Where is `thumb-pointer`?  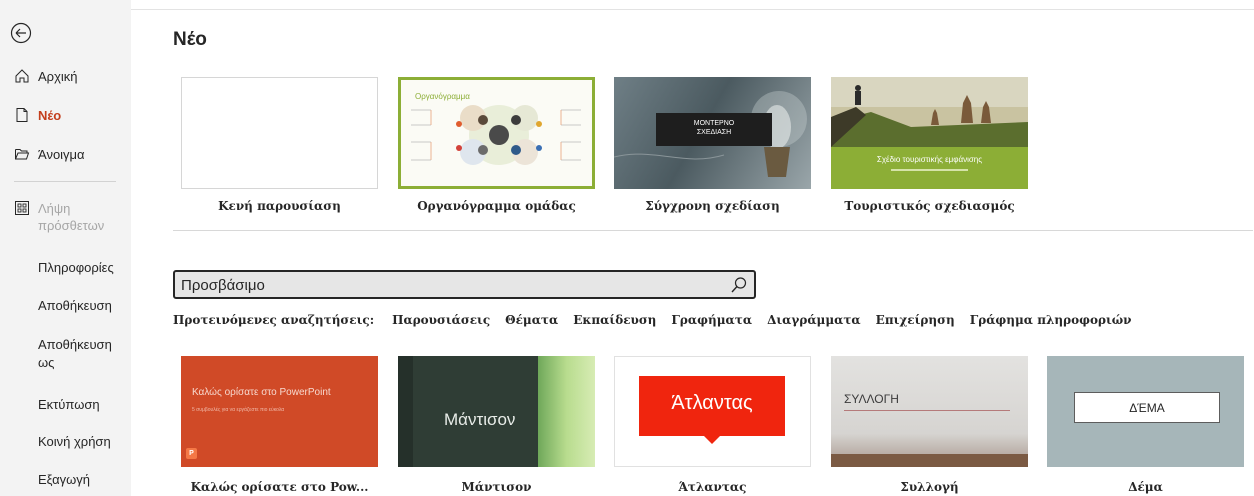
thumb-pointer is located at coordinates (712, 440).